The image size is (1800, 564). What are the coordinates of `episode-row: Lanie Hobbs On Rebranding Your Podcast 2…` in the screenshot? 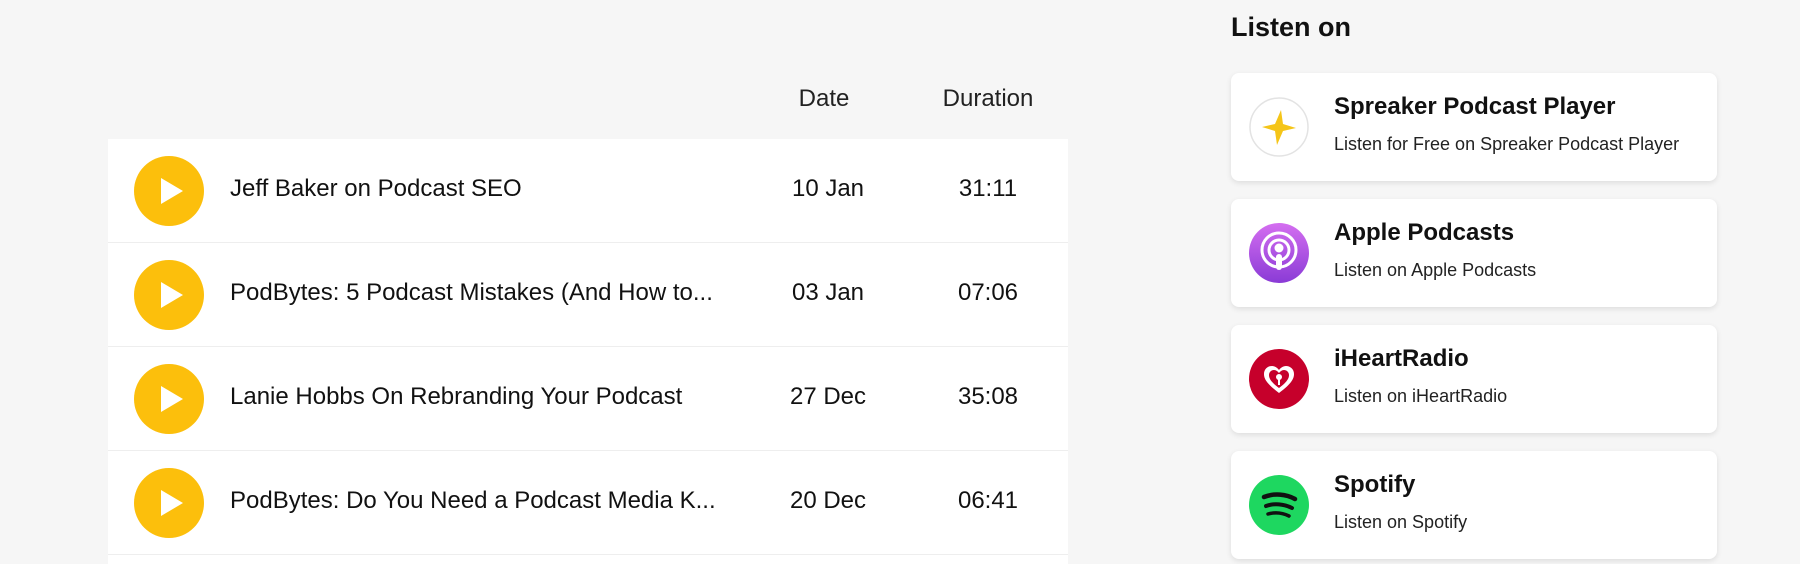 It's located at (588, 399).